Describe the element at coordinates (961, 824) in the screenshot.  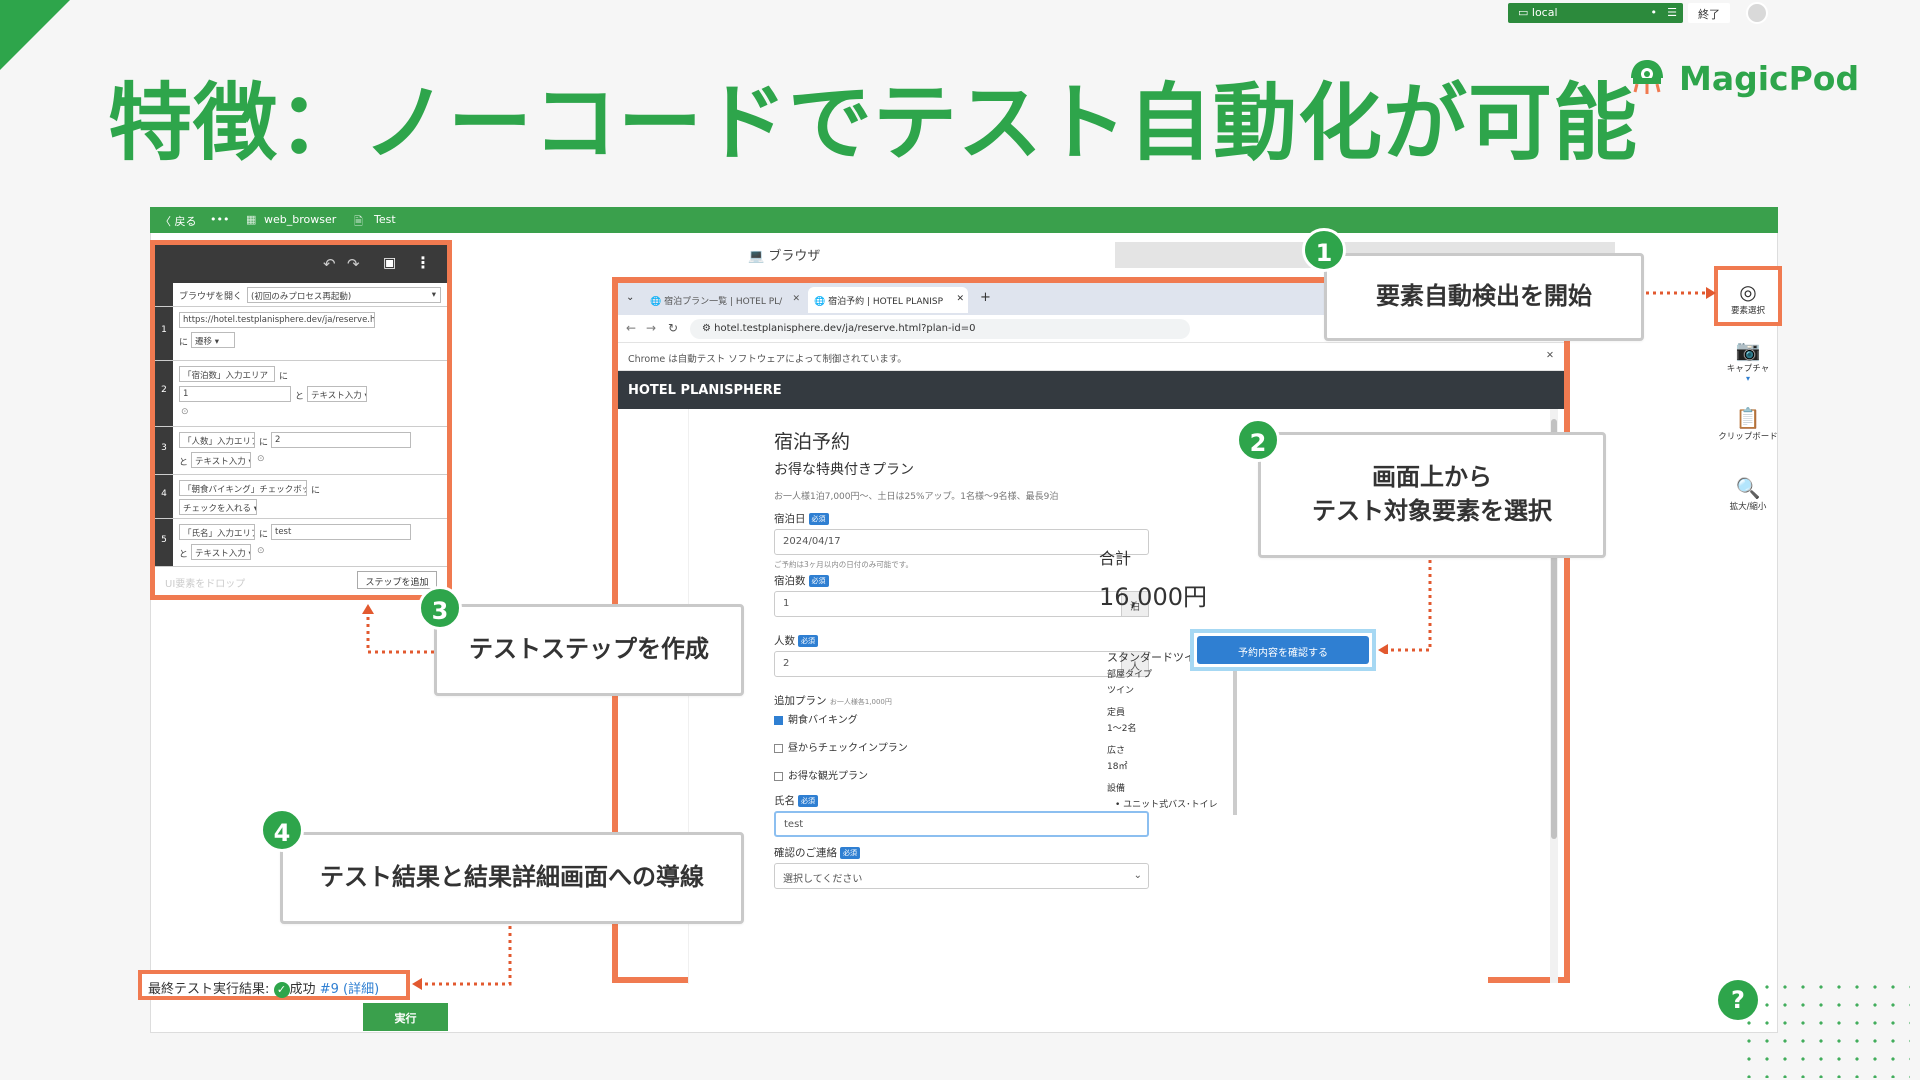
I see `name-input: test` at that location.